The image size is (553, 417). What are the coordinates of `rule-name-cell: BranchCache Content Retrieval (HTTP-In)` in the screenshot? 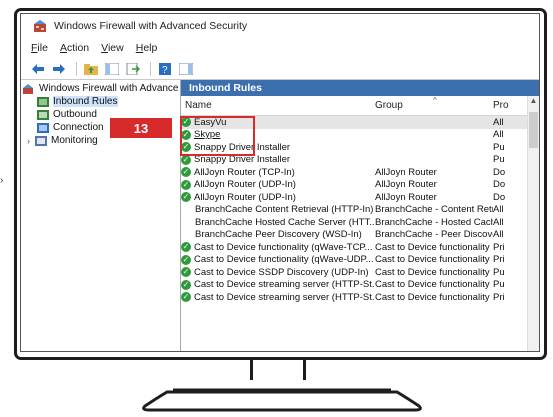 It's located at (278, 209).